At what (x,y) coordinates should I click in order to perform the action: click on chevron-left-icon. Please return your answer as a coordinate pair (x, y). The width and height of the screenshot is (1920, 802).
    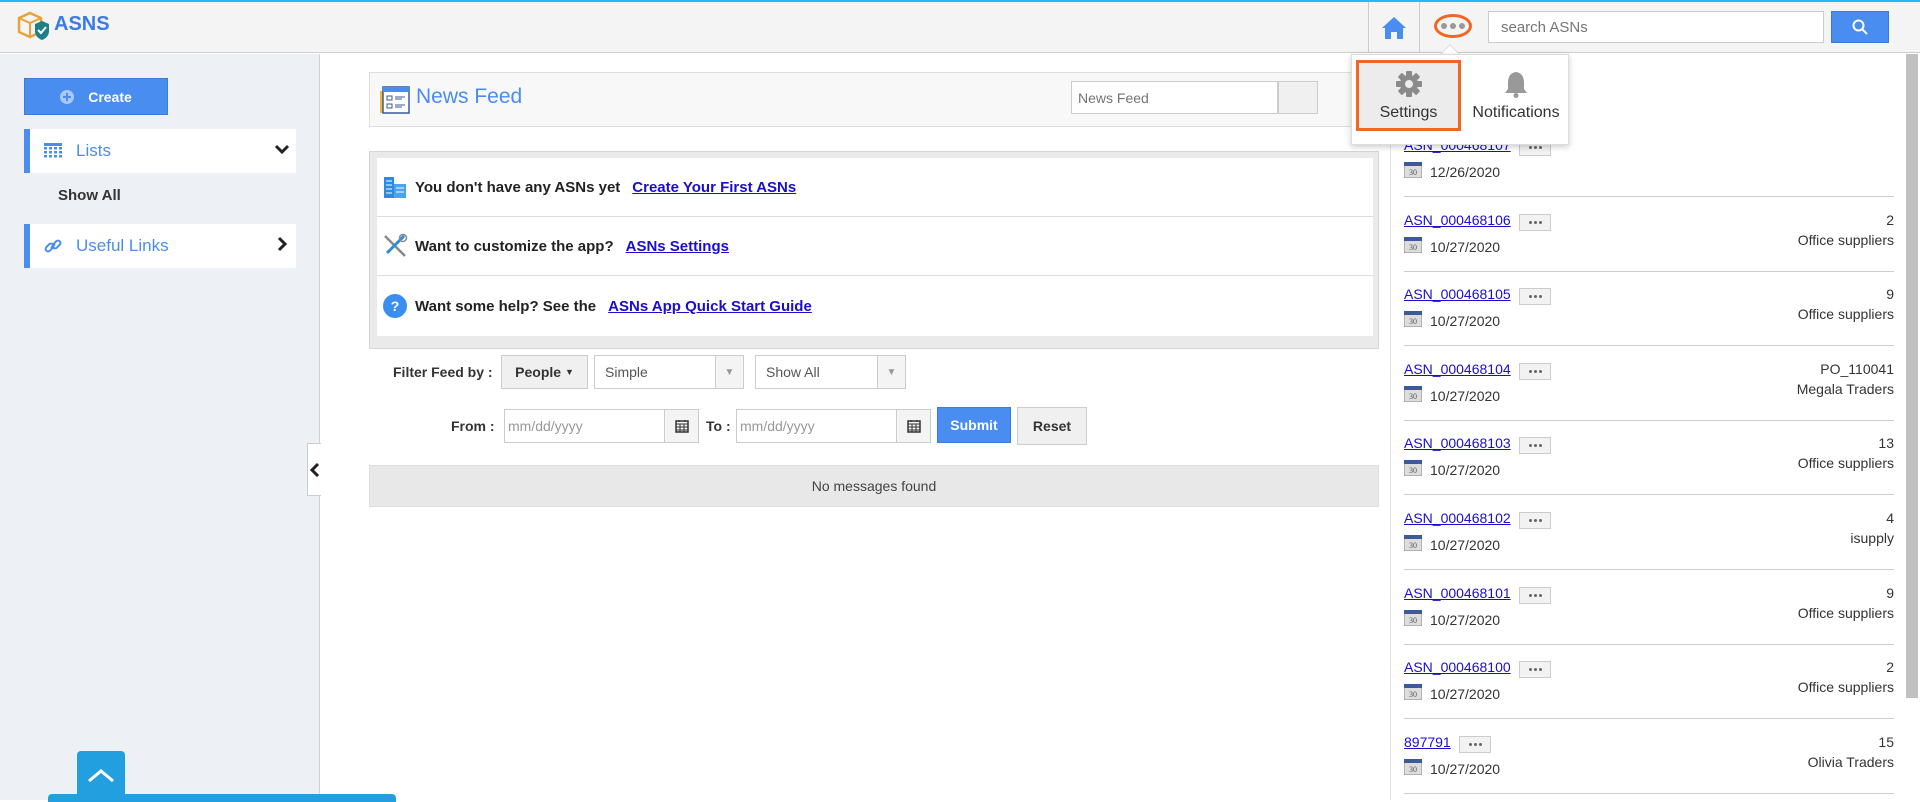
    Looking at the image, I should click on (314, 469).